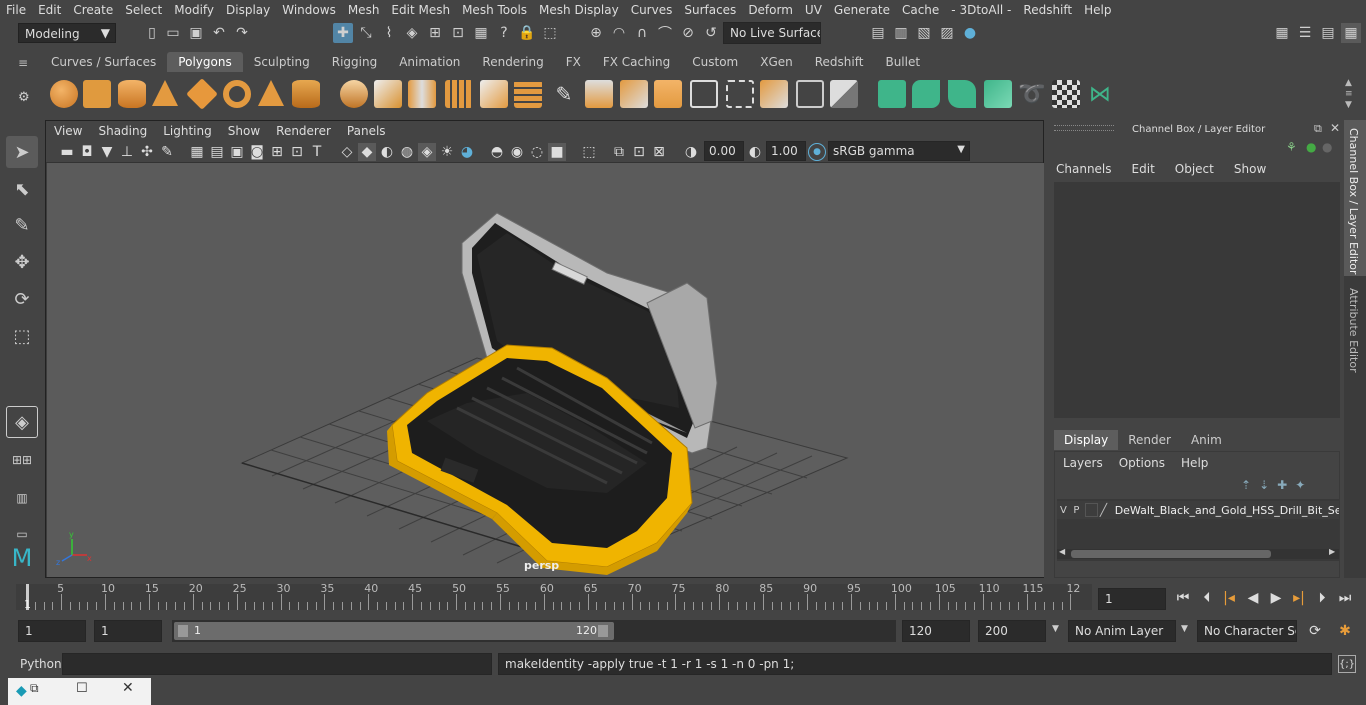 This screenshot has width=1366, height=705. I want to click on exposure-icon: ◑, so click(691, 152).